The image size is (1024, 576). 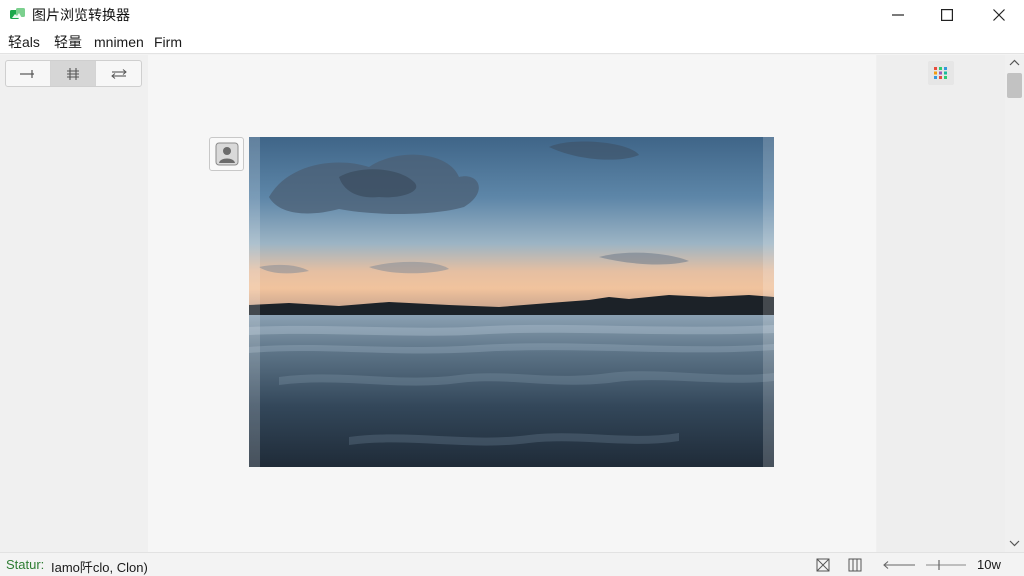 What do you see at coordinates (81, 15) in the screenshot?
I see `window-title: 图片浏览转换器` at bounding box center [81, 15].